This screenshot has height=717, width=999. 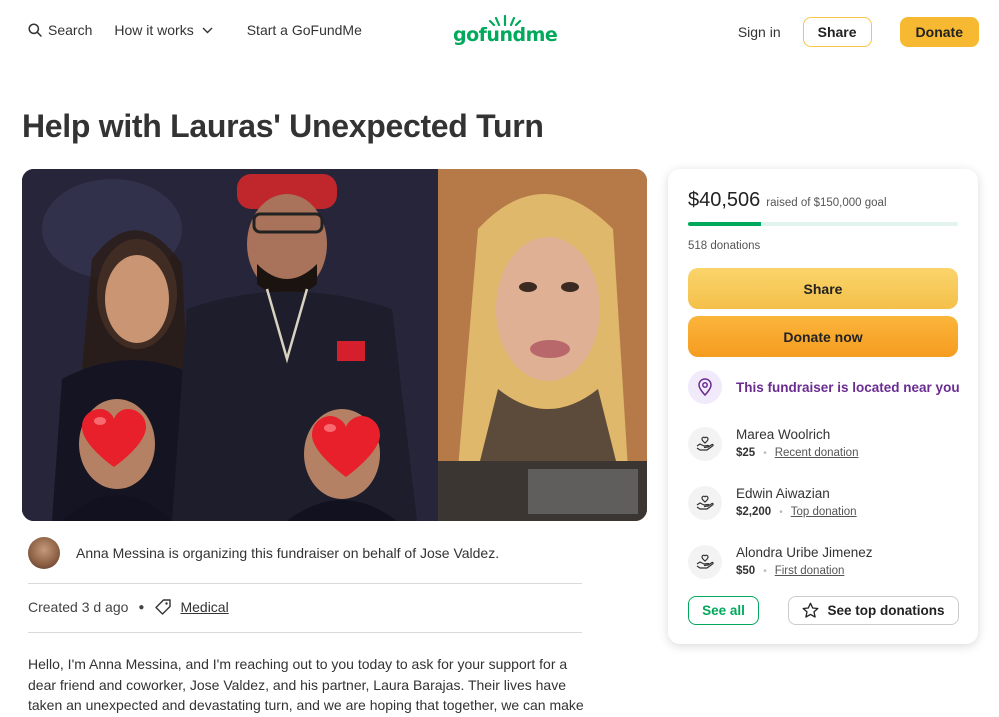 What do you see at coordinates (837, 32) in the screenshot?
I see `header-share-button: Share` at bounding box center [837, 32].